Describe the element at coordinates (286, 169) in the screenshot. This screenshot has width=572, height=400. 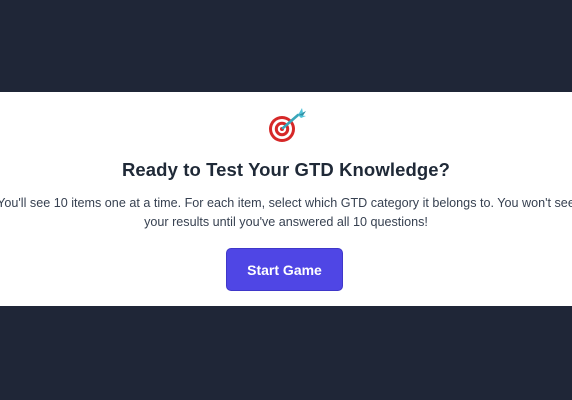
I see `page-title: Ready to Test Your GTD Knowledge?` at that location.